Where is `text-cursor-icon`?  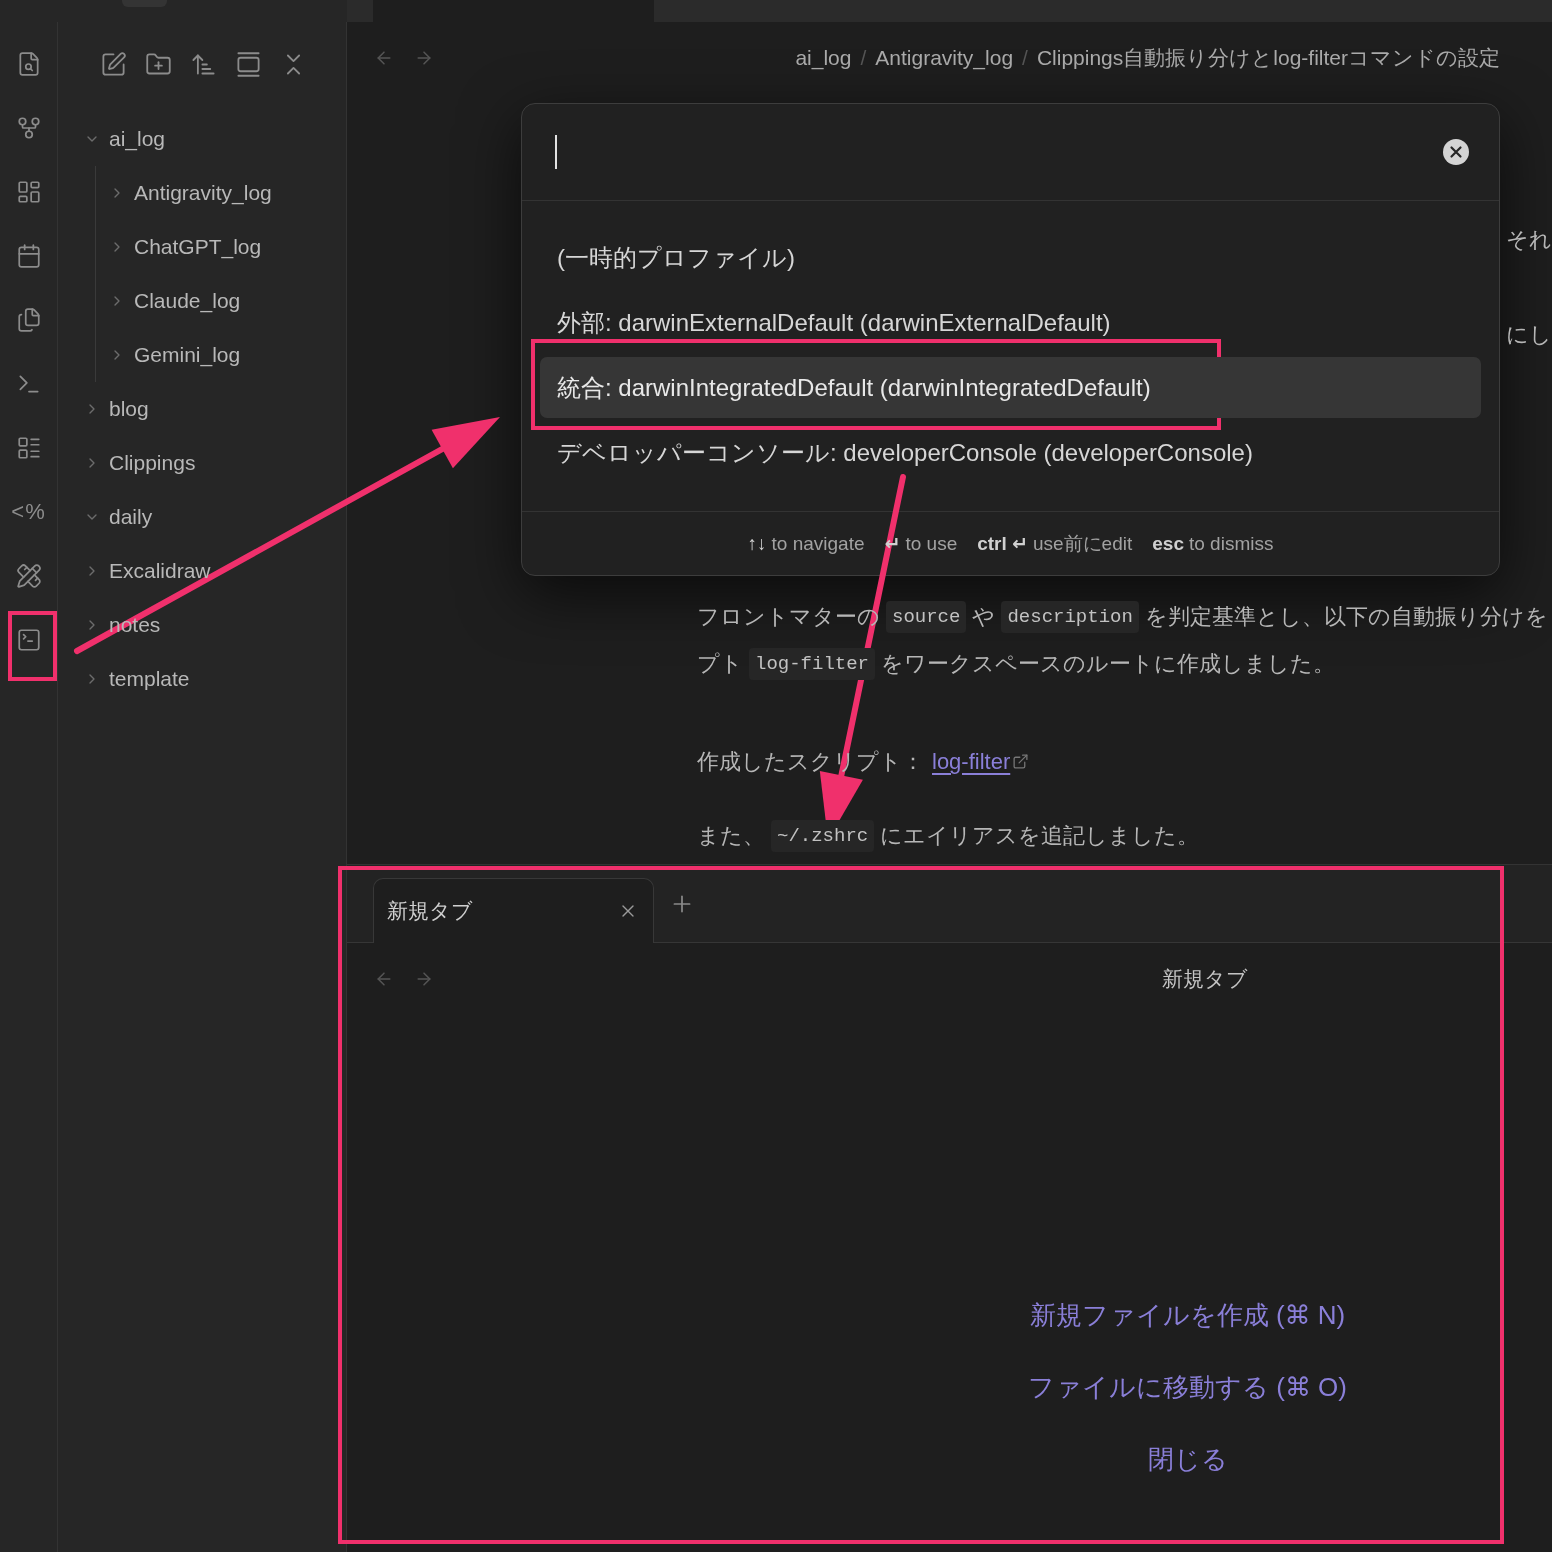
text-cursor-icon is located at coordinates (556, 152).